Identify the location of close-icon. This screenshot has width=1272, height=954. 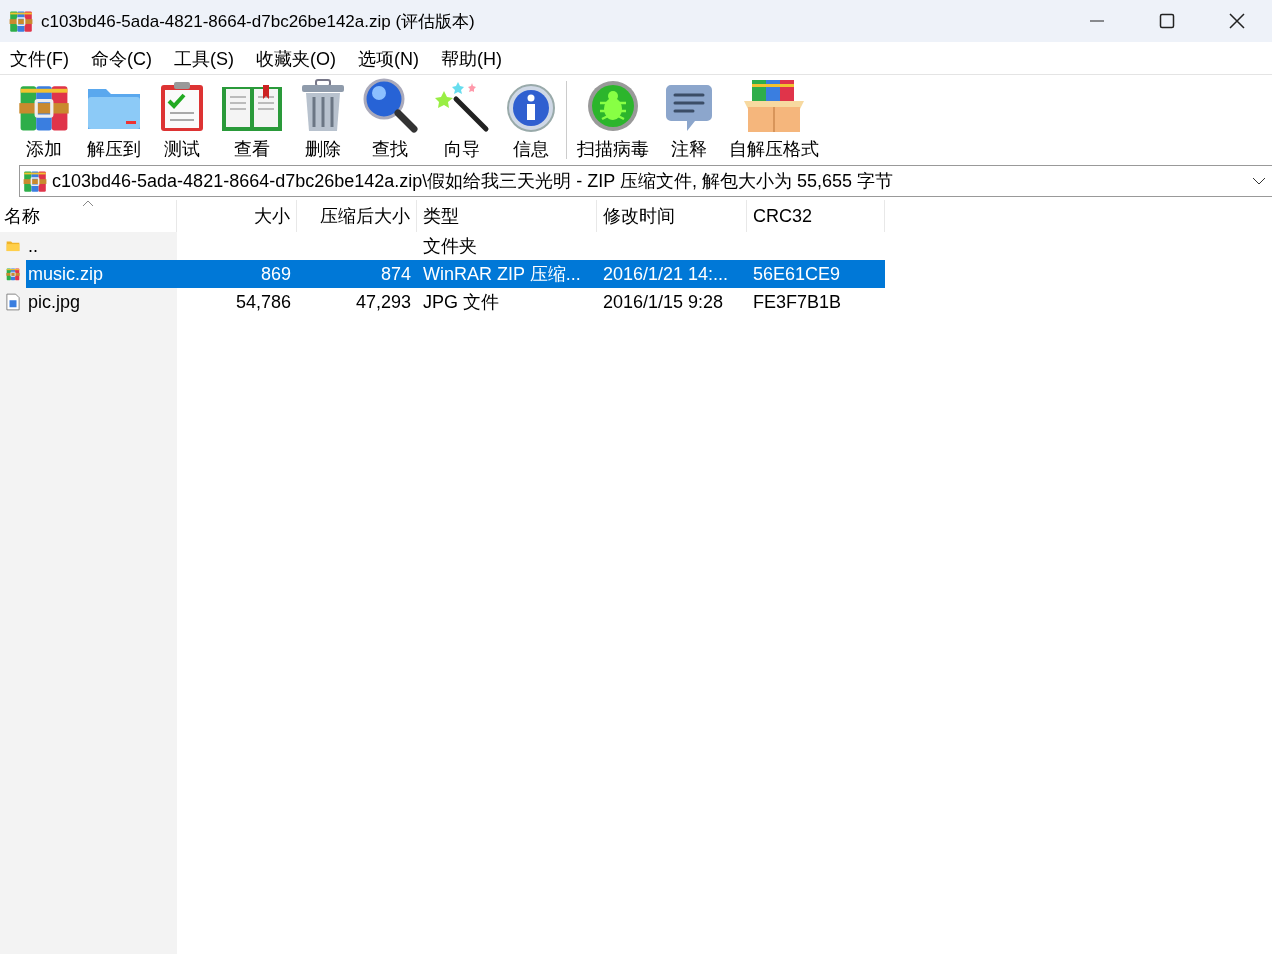
(1237, 21).